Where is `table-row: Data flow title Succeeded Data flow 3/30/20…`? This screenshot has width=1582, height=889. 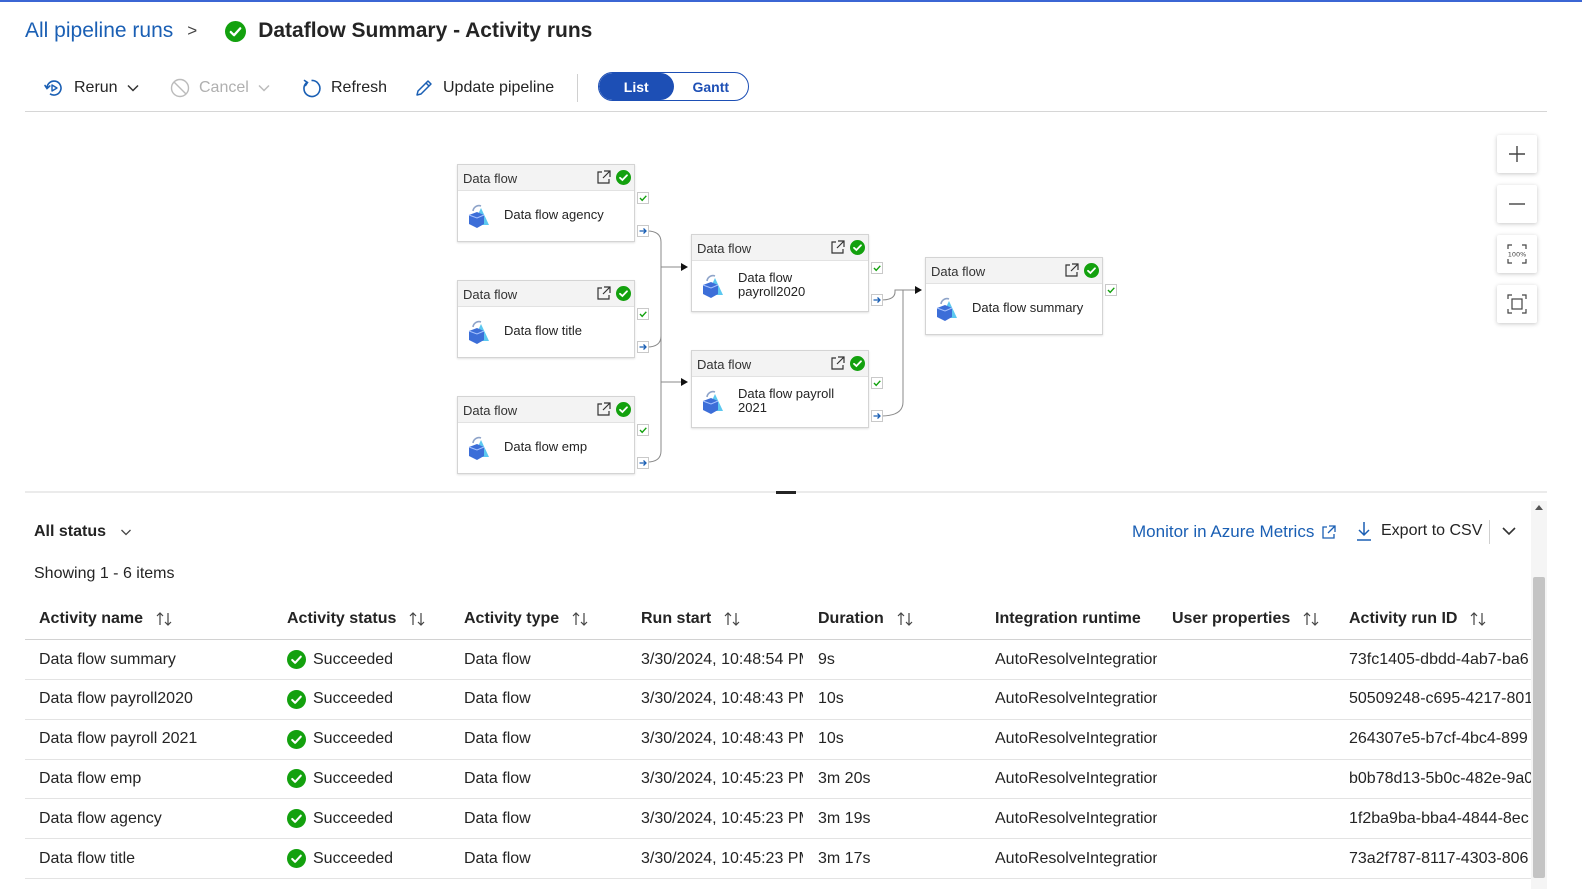 table-row: Data flow title Succeeded Data flow 3/30/20… is located at coordinates (778, 859).